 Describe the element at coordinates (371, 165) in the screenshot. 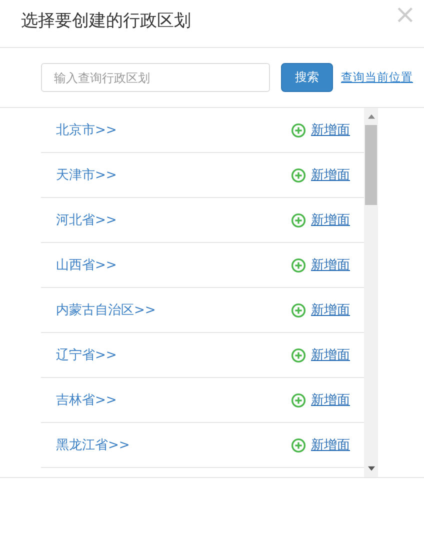

I see `scroll-thumb` at that location.